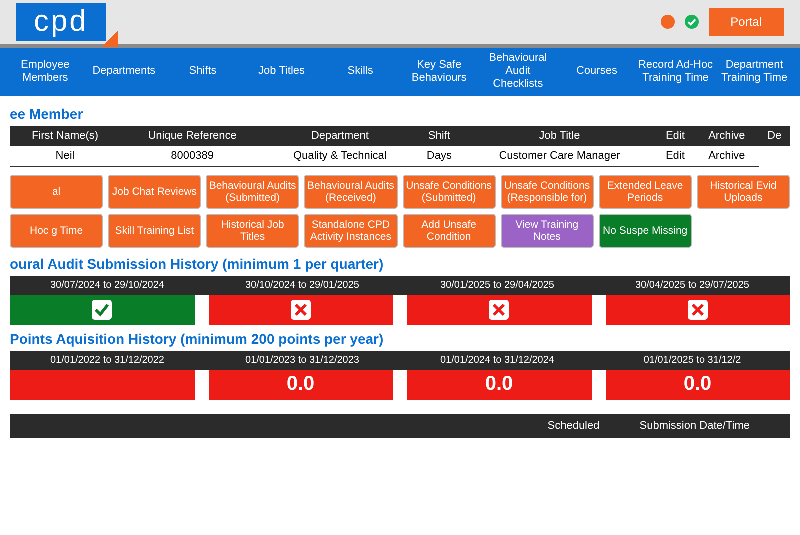  Describe the element at coordinates (108, 285) in the screenshot. I see `period-label: 30/07/2024 to 29/10/2024` at that location.